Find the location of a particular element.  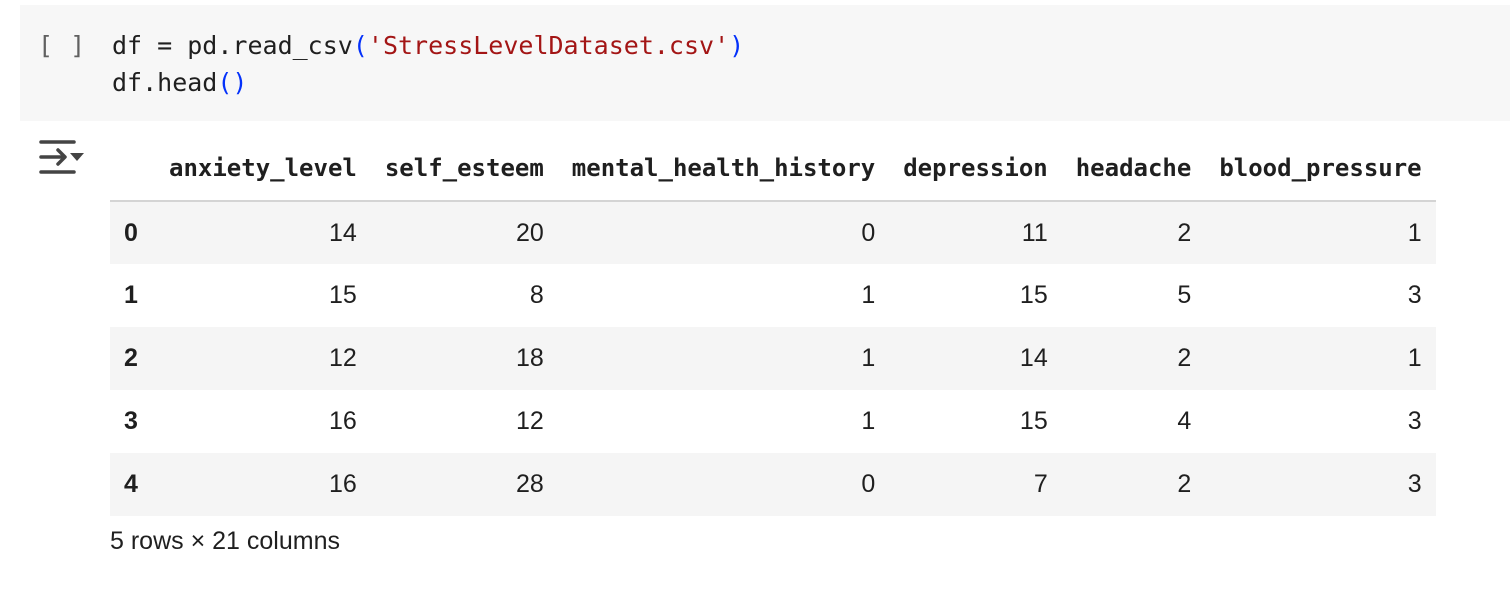

code-token: df.head is located at coordinates (165, 82).